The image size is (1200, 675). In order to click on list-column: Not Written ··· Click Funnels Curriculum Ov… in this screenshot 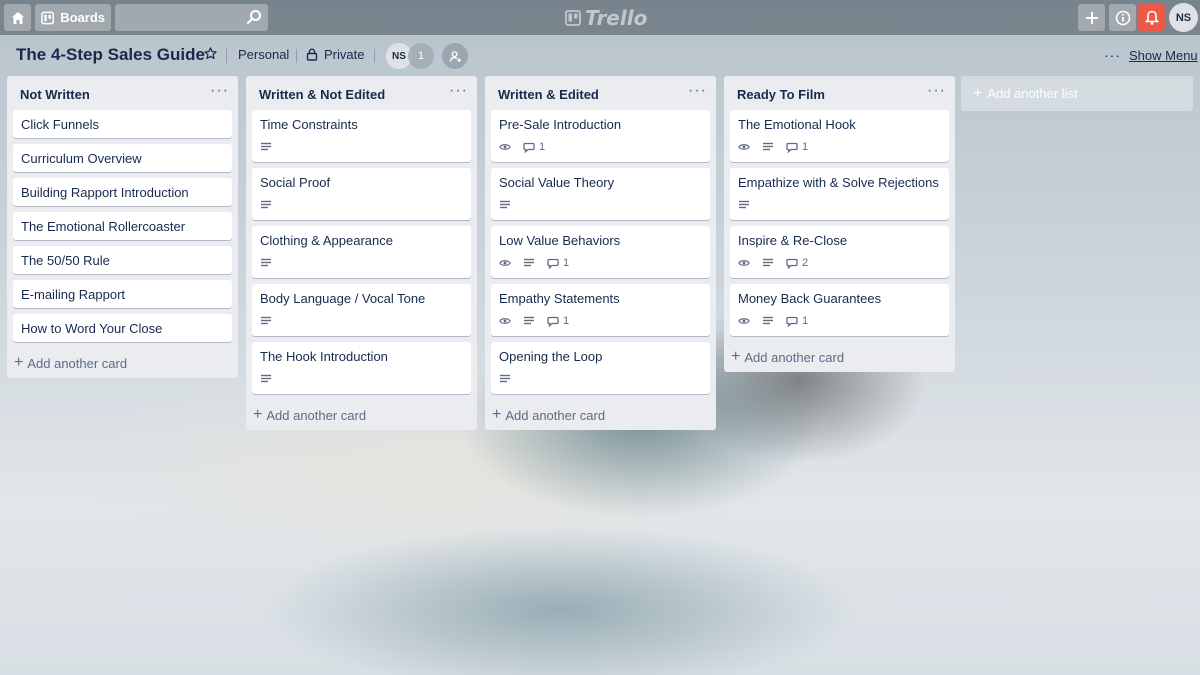, I will do `click(122, 227)`.